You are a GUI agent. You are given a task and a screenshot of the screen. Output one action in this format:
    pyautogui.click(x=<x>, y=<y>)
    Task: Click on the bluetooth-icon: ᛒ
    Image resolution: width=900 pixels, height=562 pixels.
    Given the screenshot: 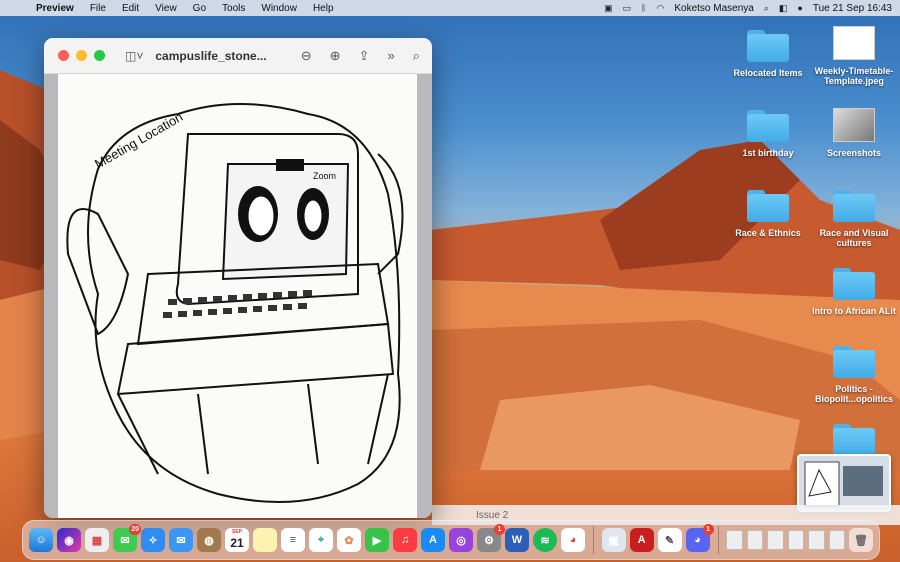 What is the action you would take?
    pyautogui.click(x=643, y=8)
    